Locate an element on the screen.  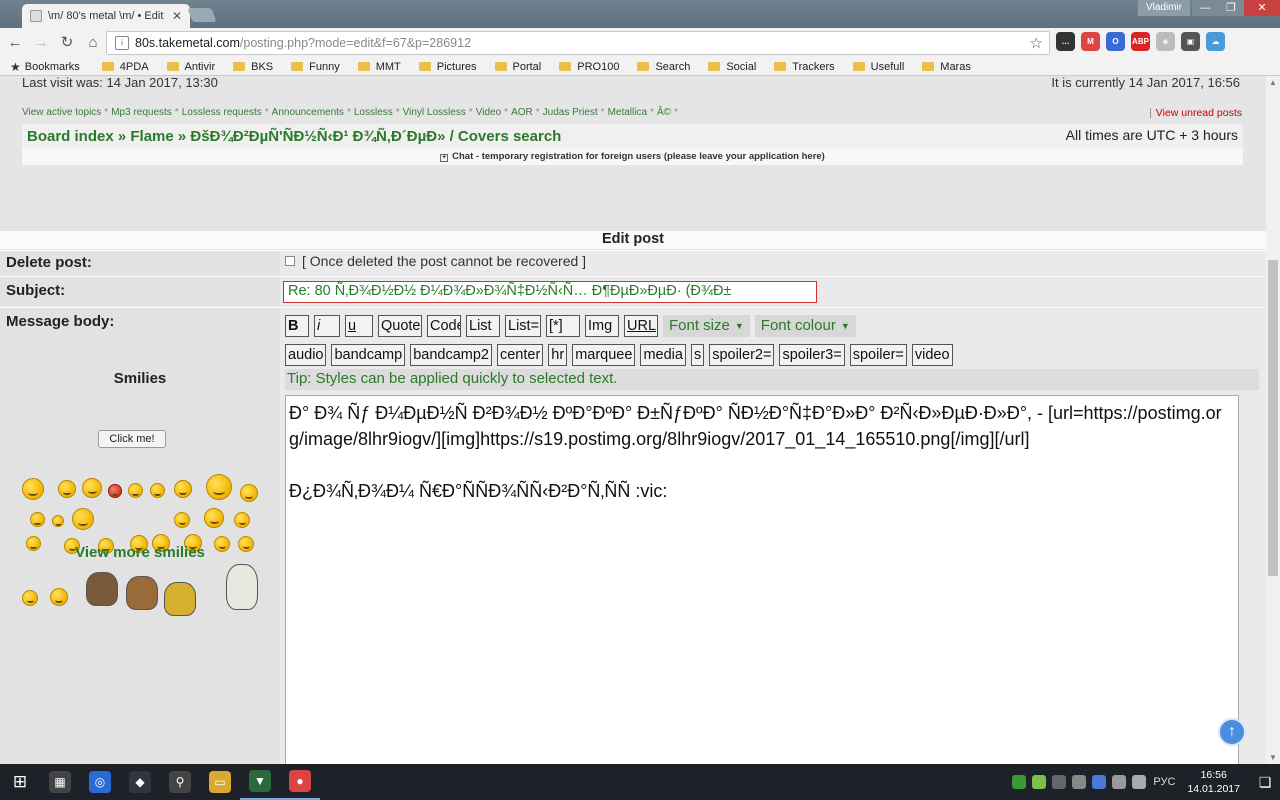
format-button-hr: hr is located at coordinates (558, 355).